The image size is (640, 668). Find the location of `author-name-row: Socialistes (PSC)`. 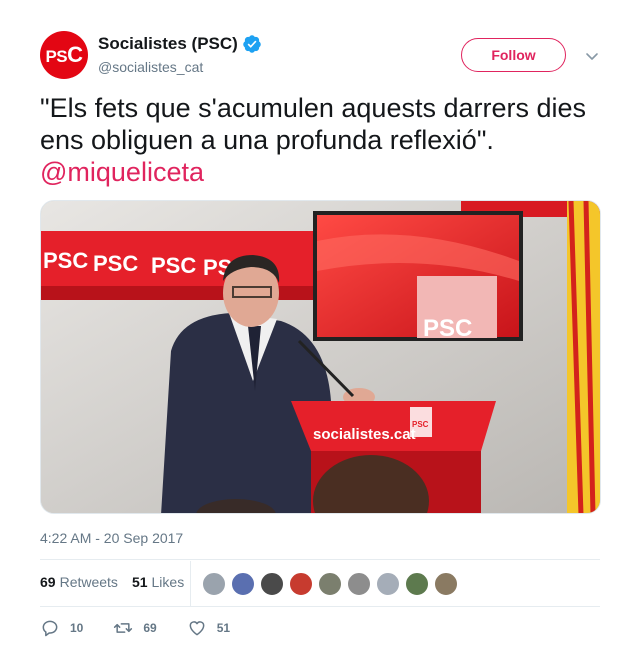

author-name-row: Socialistes (PSC) is located at coordinates (180, 44).